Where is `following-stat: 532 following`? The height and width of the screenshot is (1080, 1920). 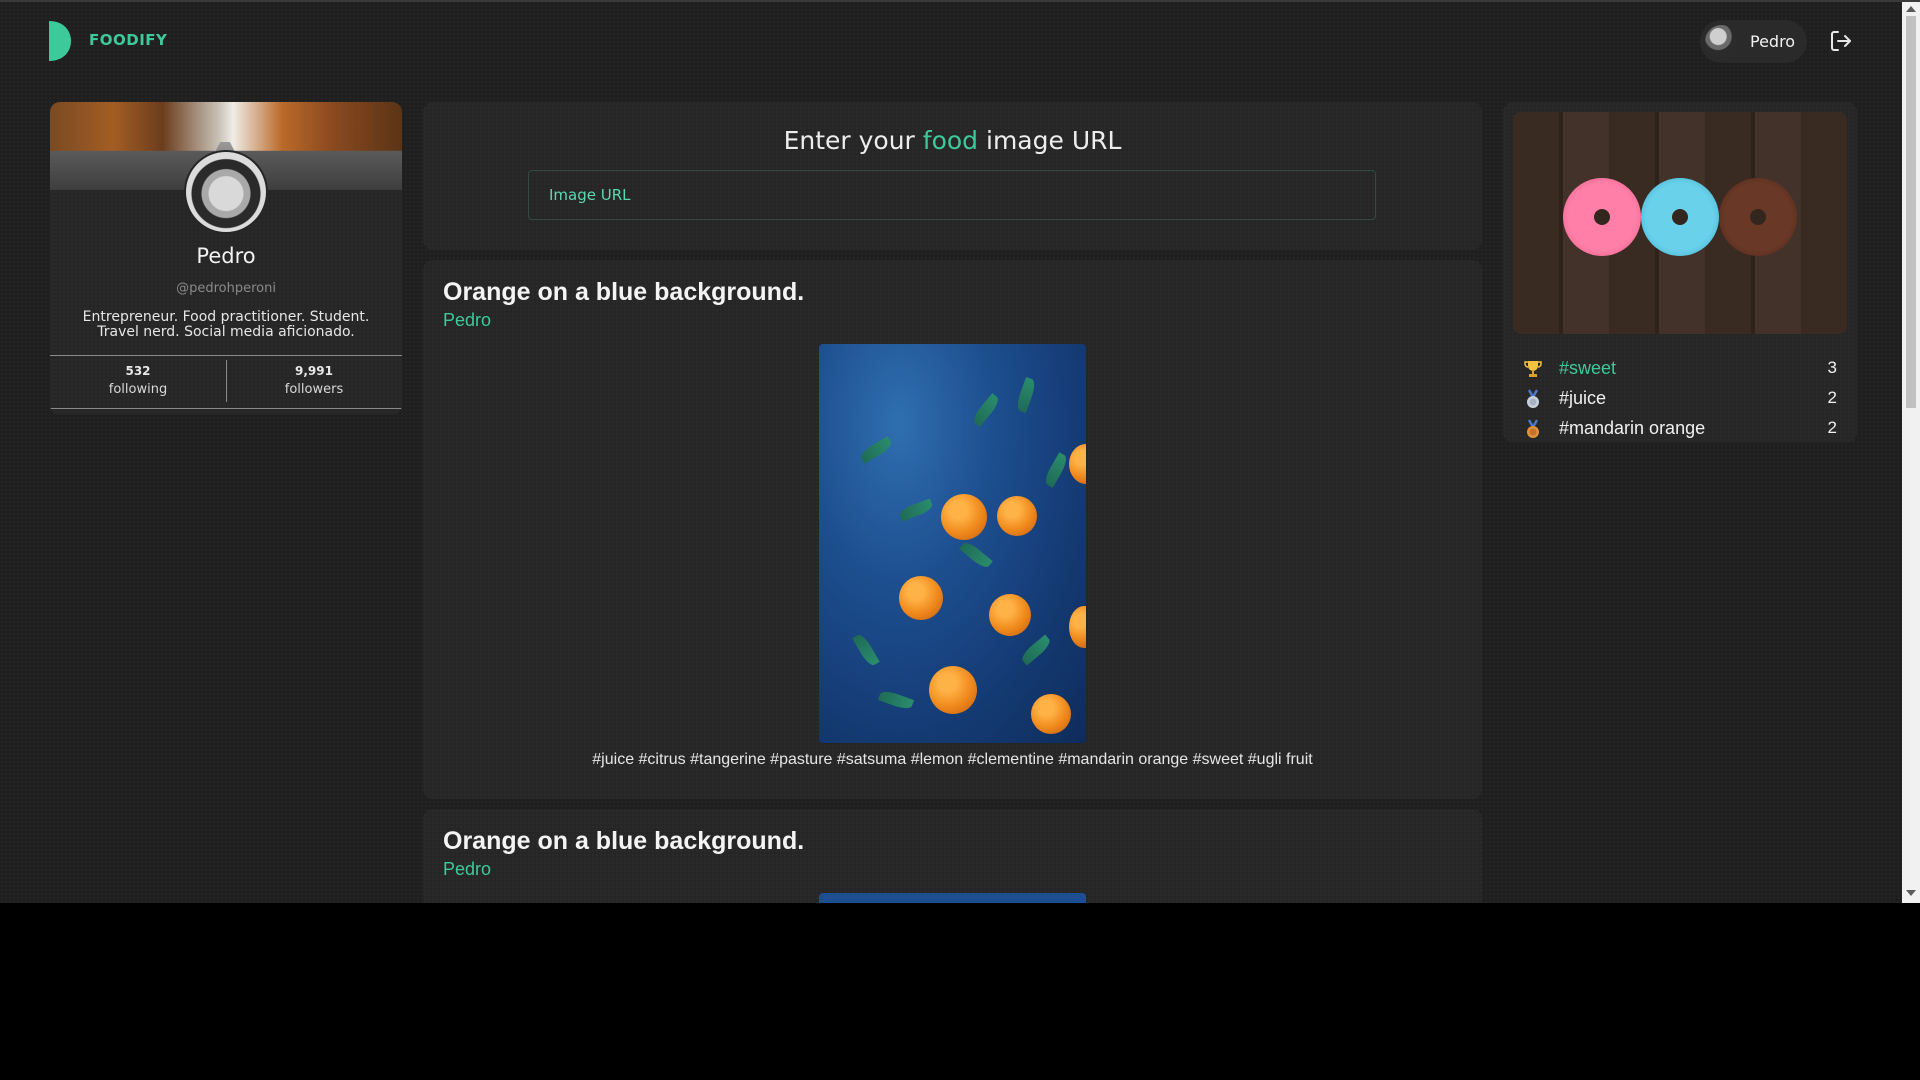
following-stat: 532 following is located at coordinates (138, 382).